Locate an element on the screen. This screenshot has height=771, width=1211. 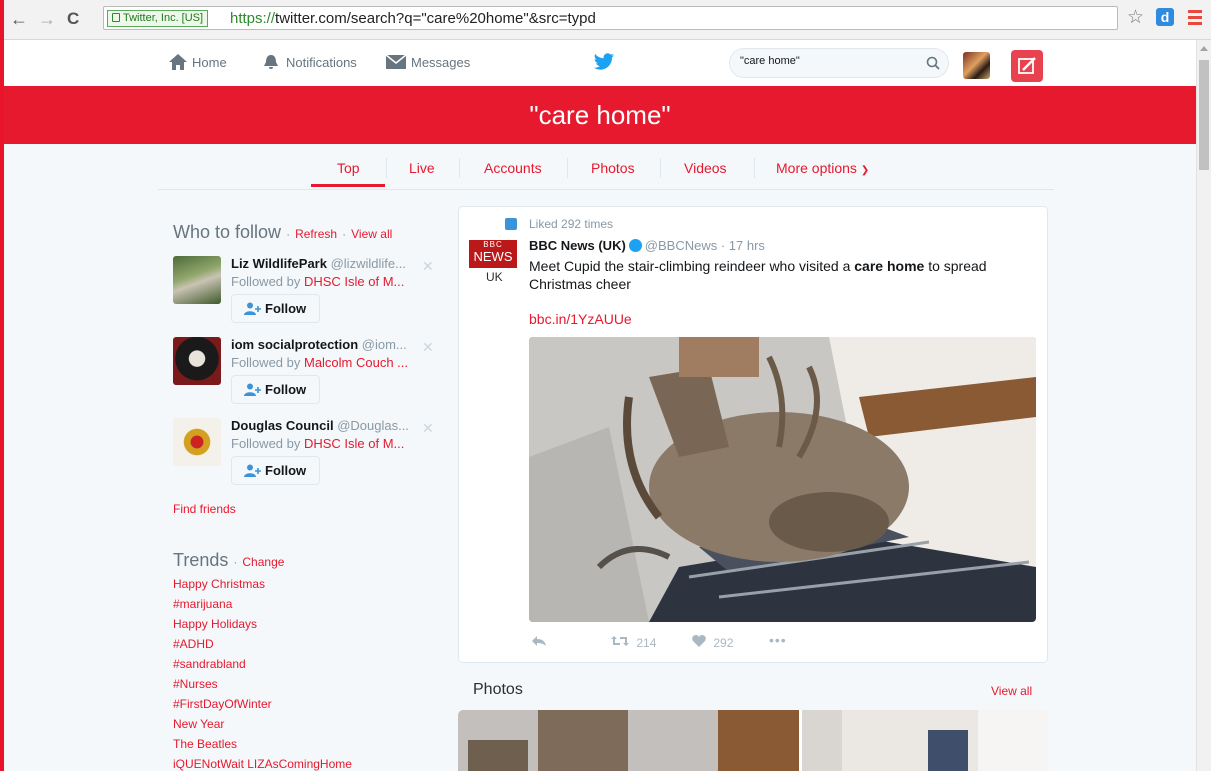
photo-thumbnails is located at coordinates (753, 740).